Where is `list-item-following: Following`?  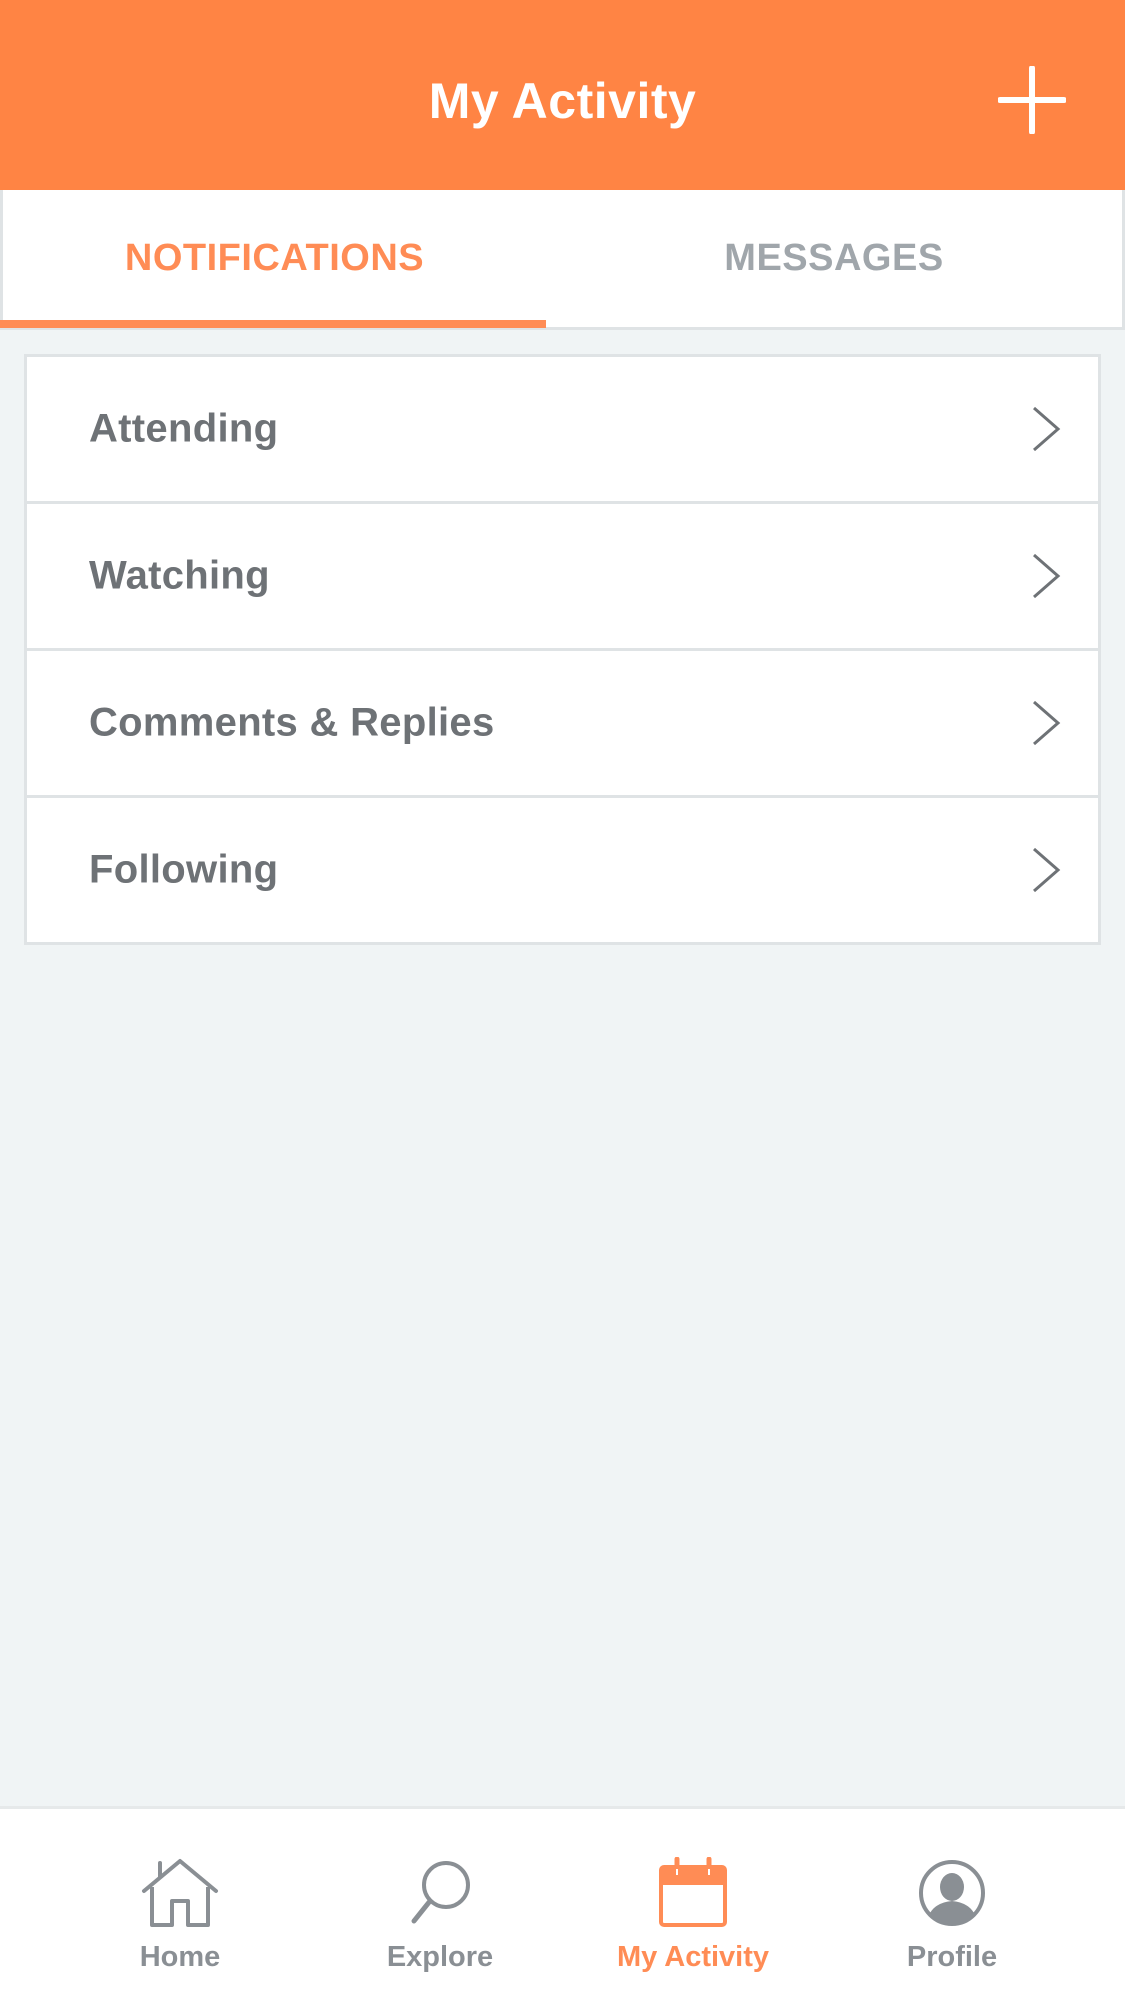 list-item-following: Following is located at coordinates (562, 870).